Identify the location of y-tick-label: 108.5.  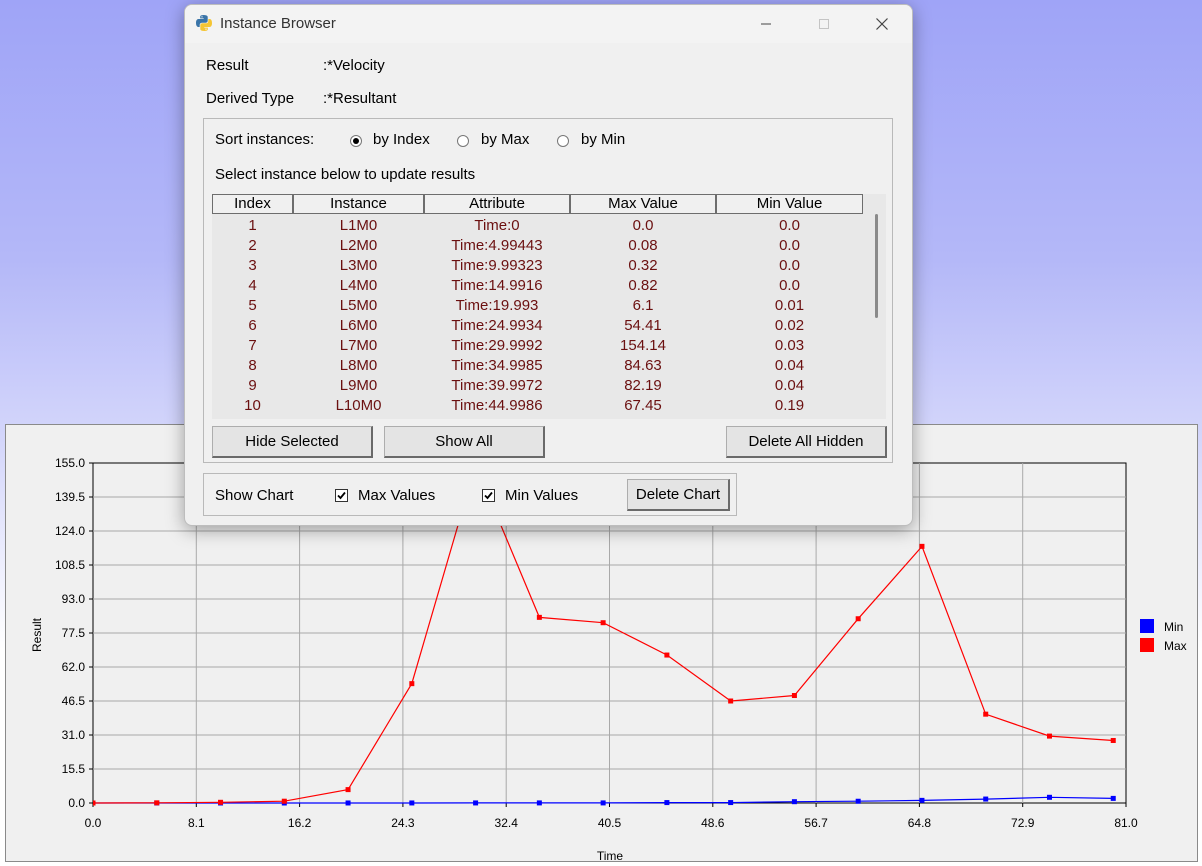
(70, 565).